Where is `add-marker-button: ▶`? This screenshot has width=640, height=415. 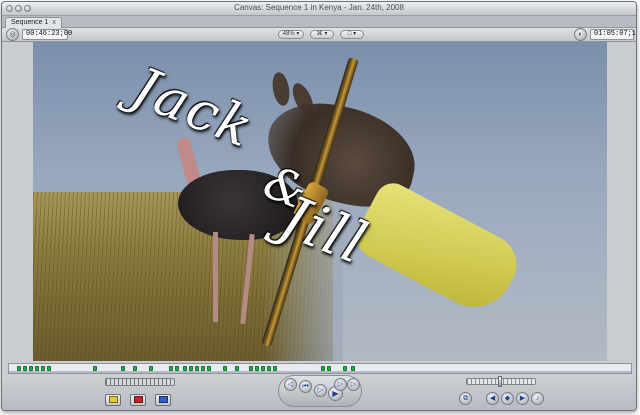 add-marker-button: ▶ is located at coordinates (522, 398).